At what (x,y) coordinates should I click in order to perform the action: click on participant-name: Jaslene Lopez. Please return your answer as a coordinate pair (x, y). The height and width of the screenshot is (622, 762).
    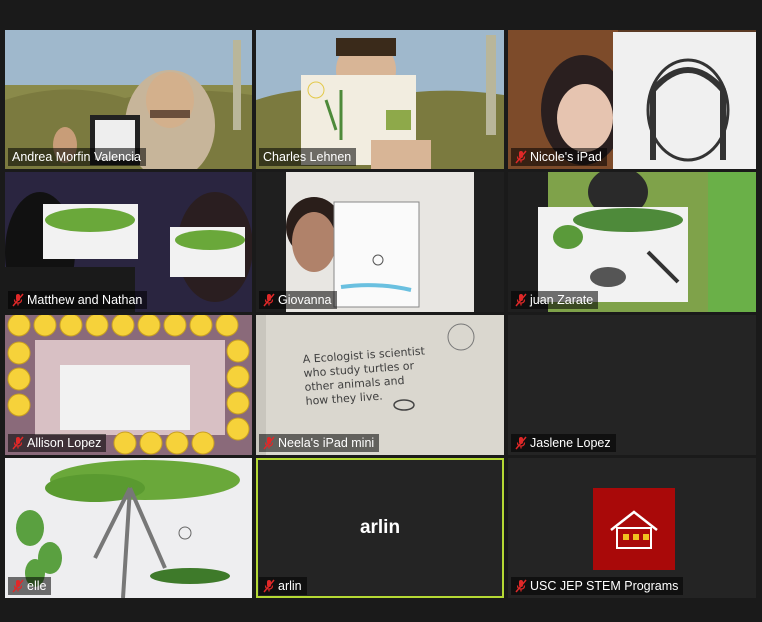
    Looking at the image, I should click on (570, 443).